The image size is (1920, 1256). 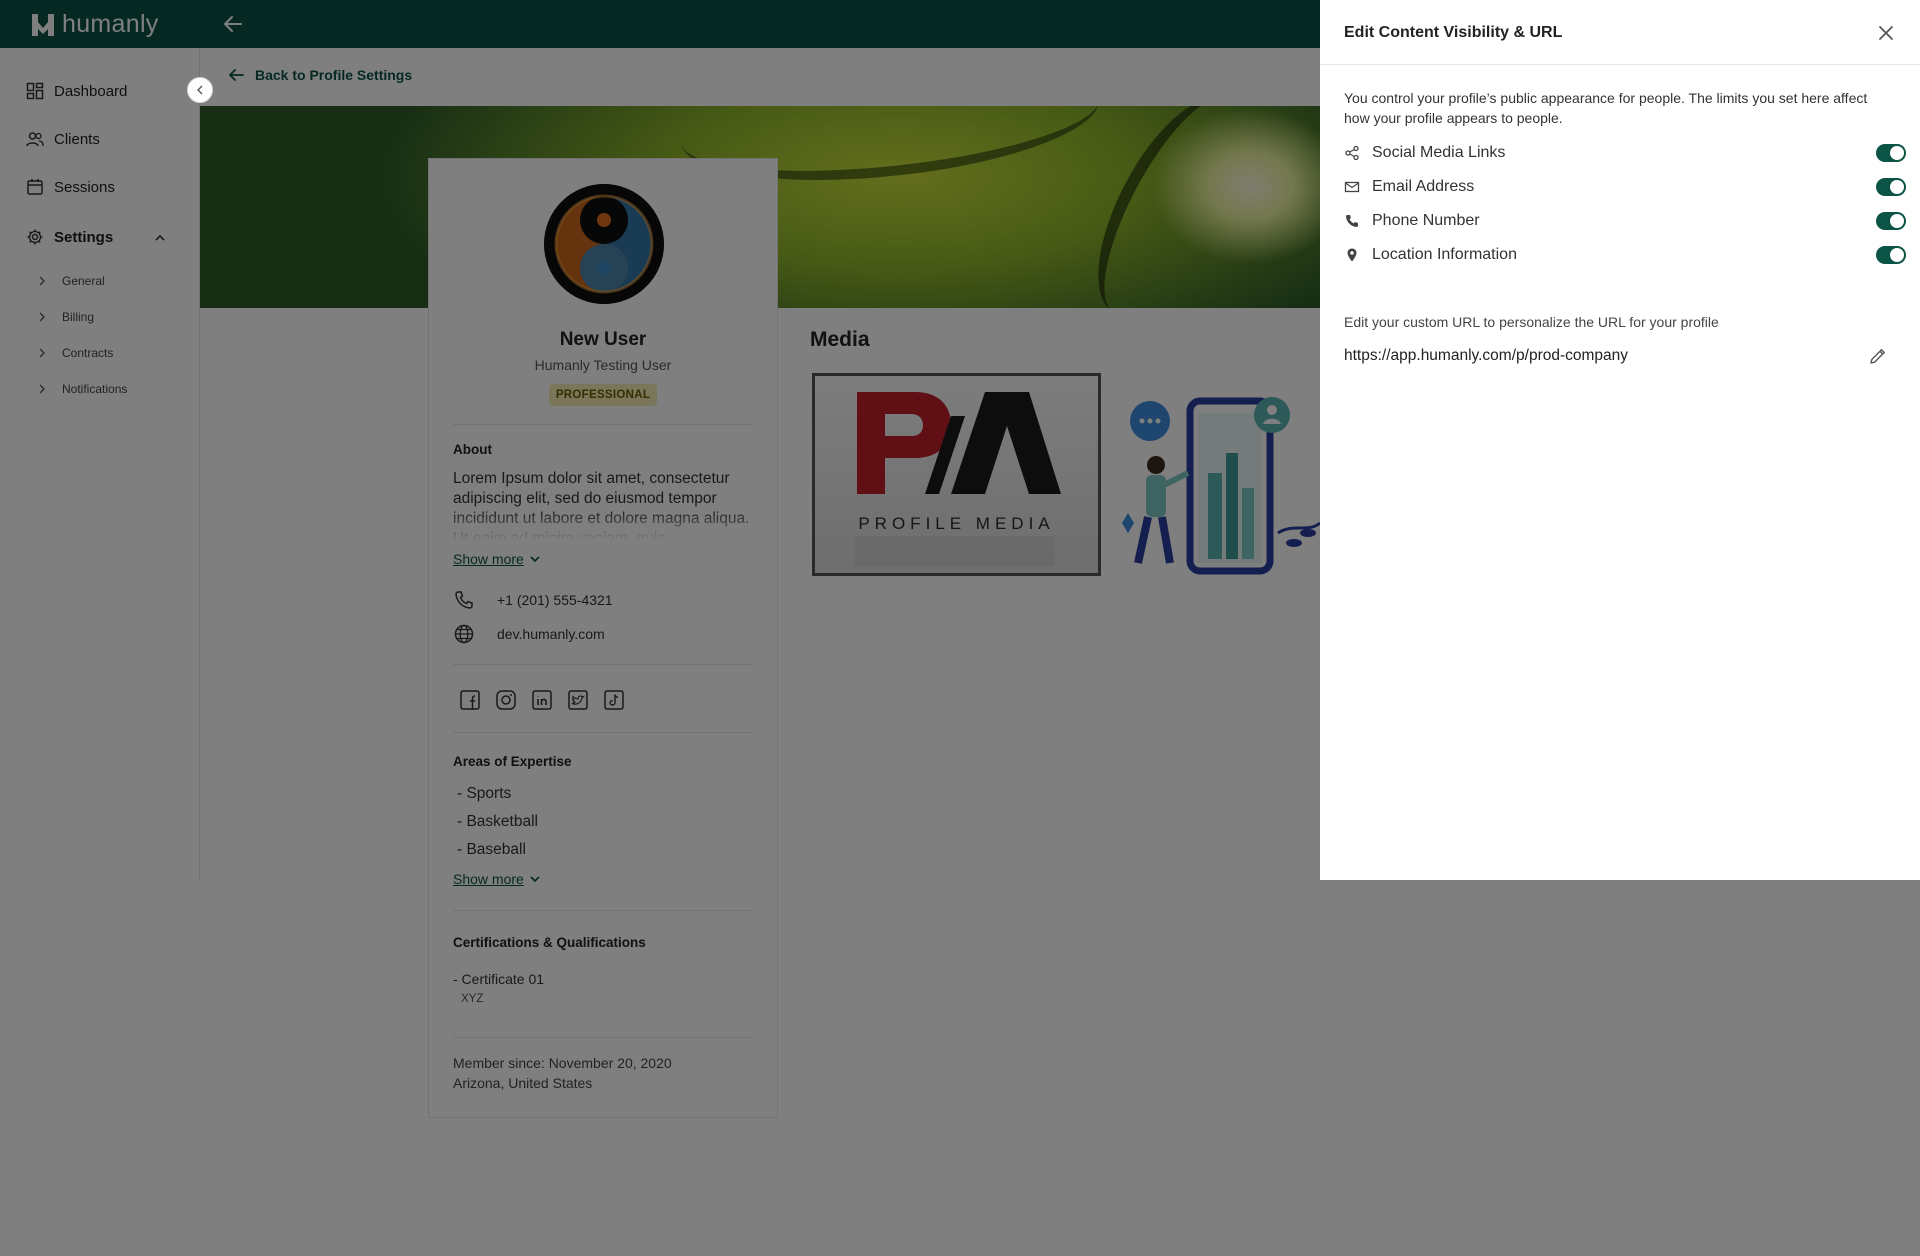 What do you see at coordinates (1423, 186) in the screenshot?
I see `visibility-option-label: Email Address` at bounding box center [1423, 186].